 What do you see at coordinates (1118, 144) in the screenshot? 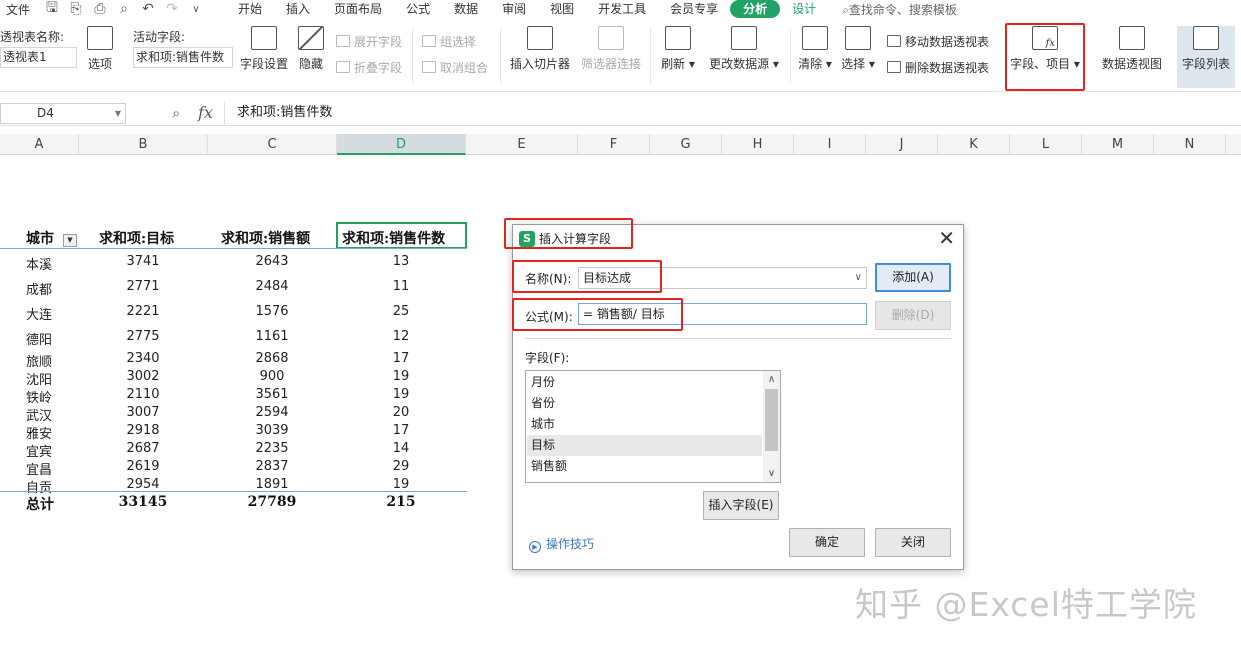
I see `column-header: M` at bounding box center [1118, 144].